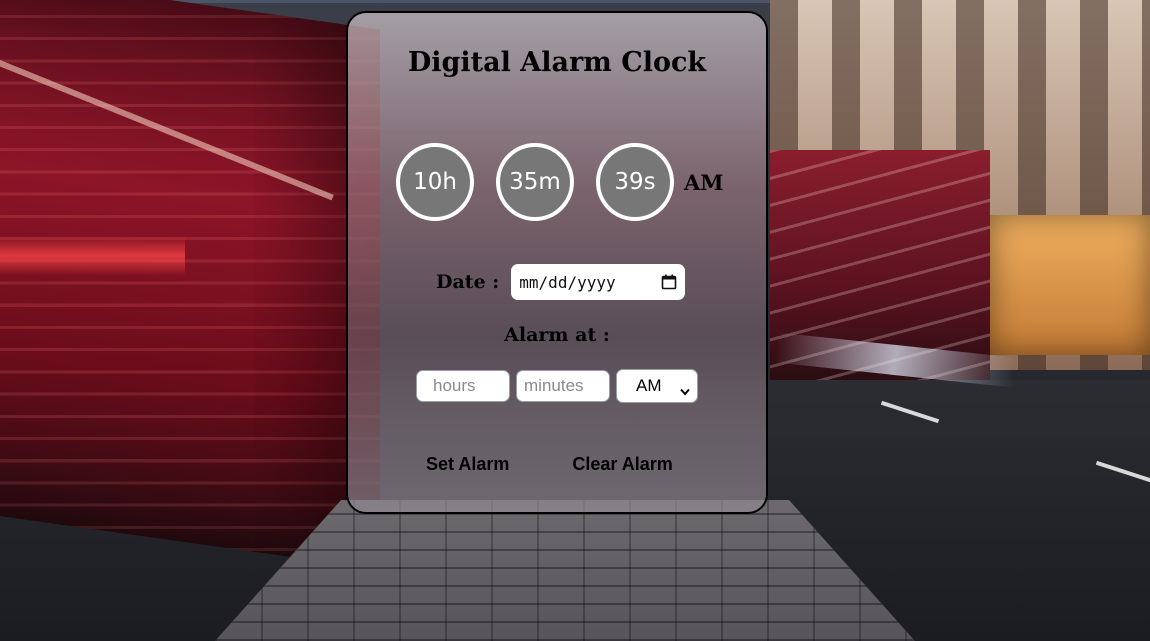 The width and height of the screenshot is (1150, 641). What do you see at coordinates (1070, 285) in the screenshot?
I see `shop-front` at bounding box center [1070, 285].